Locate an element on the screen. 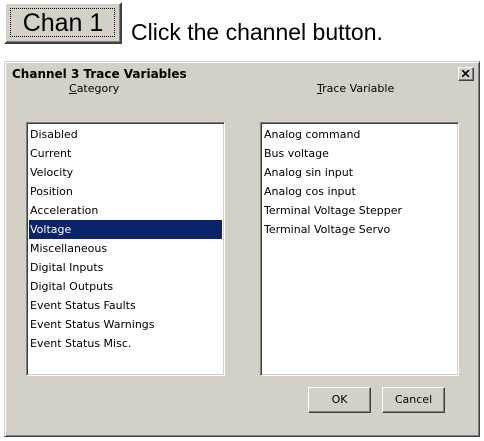 Image resolution: width=484 pixels, height=441 pixels. close-icon is located at coordinates (466, 73).